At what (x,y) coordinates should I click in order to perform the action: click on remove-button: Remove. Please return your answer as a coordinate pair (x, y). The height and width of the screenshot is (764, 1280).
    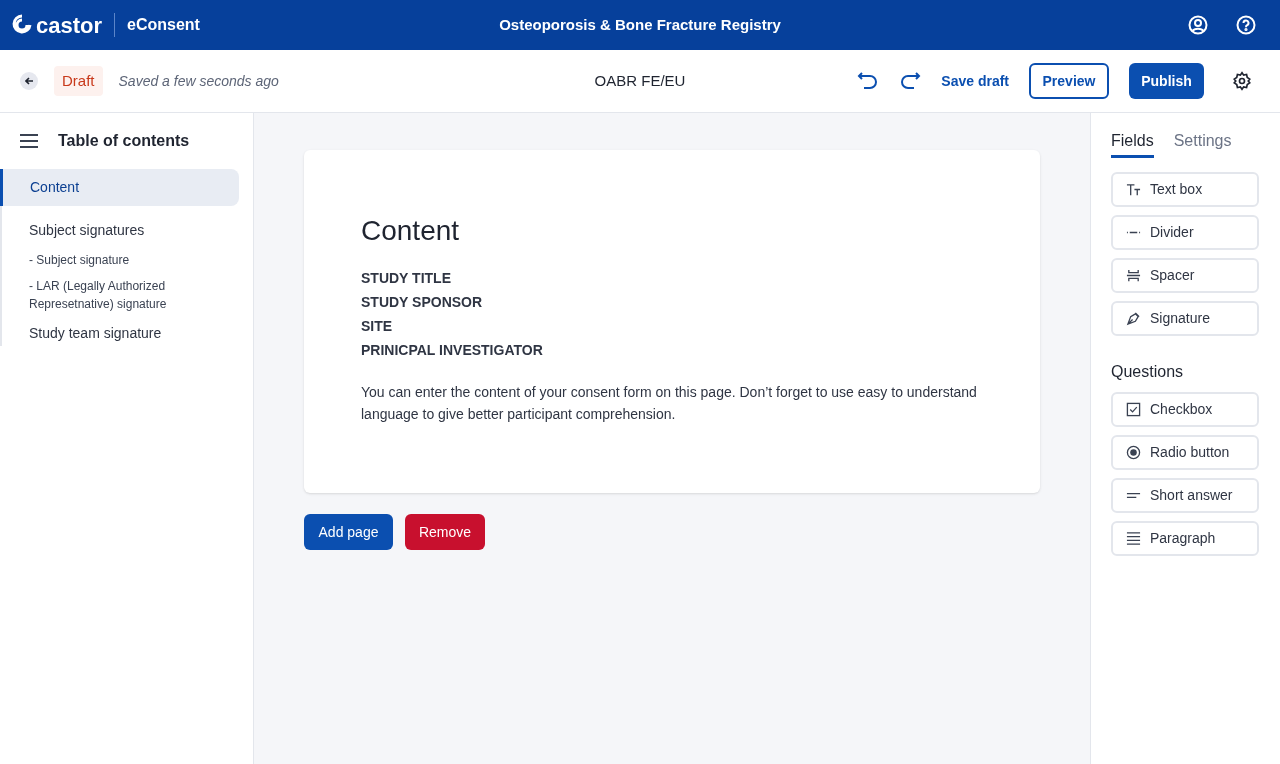
    Looking at the image, I should click on (445, 532).